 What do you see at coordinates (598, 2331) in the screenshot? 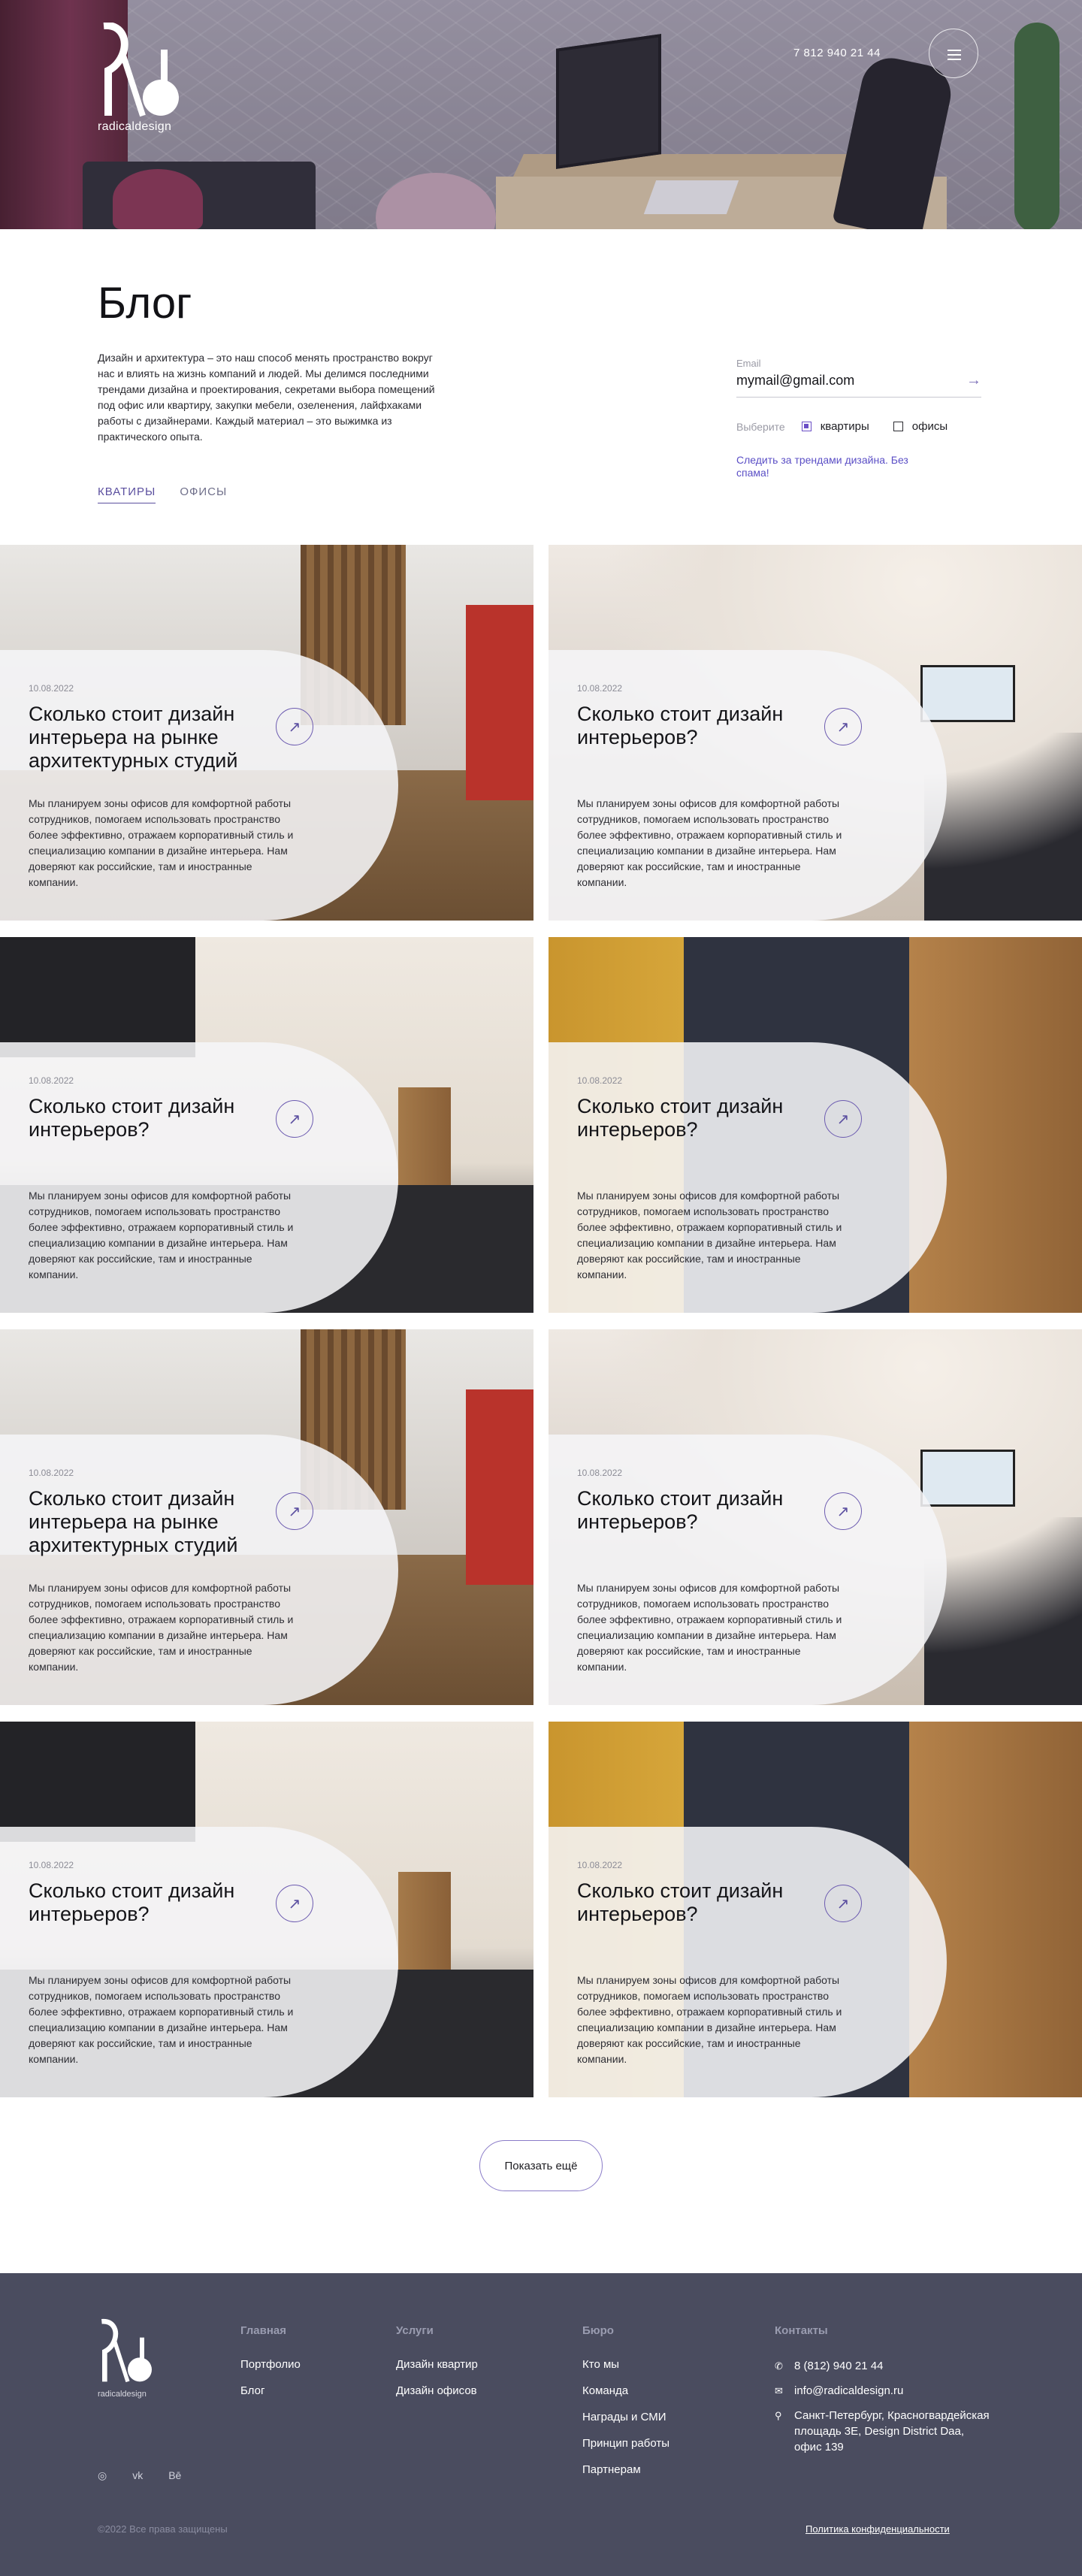
I see `footer-col-title: Бюро` at bounding box center [598, 2331].